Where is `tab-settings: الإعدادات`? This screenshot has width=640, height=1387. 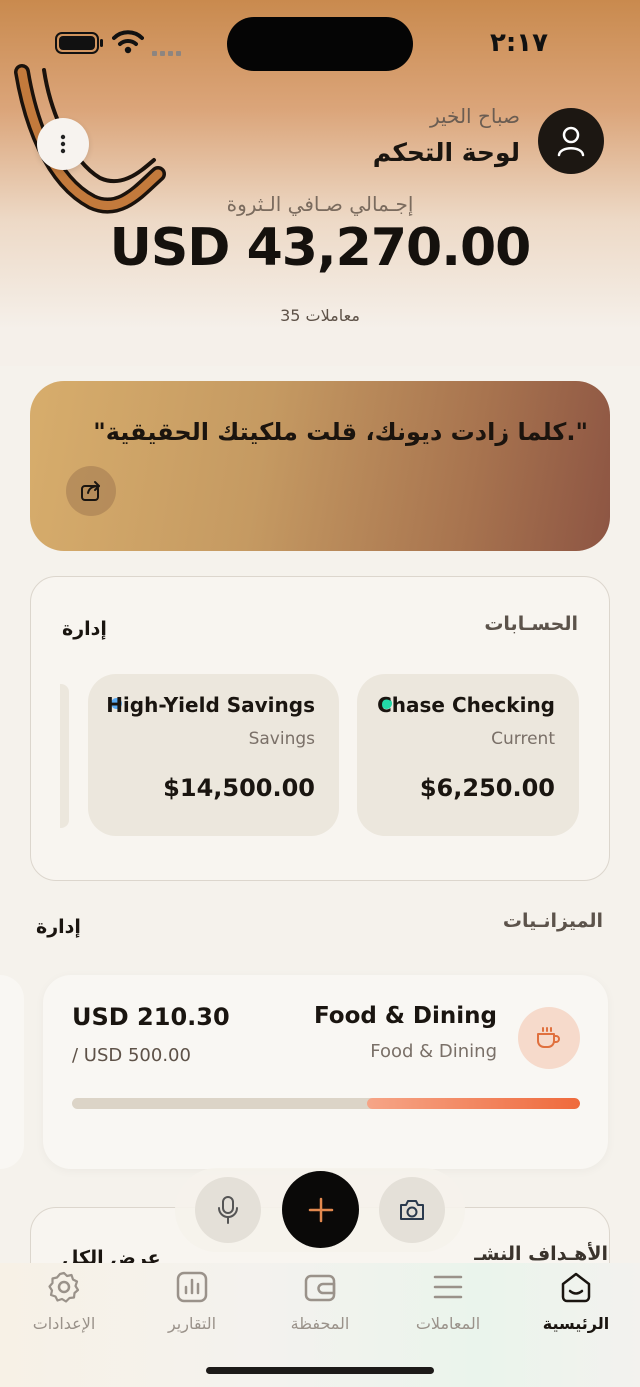
tab-settings: الإعدادات is located at coordinates (64, 1308).